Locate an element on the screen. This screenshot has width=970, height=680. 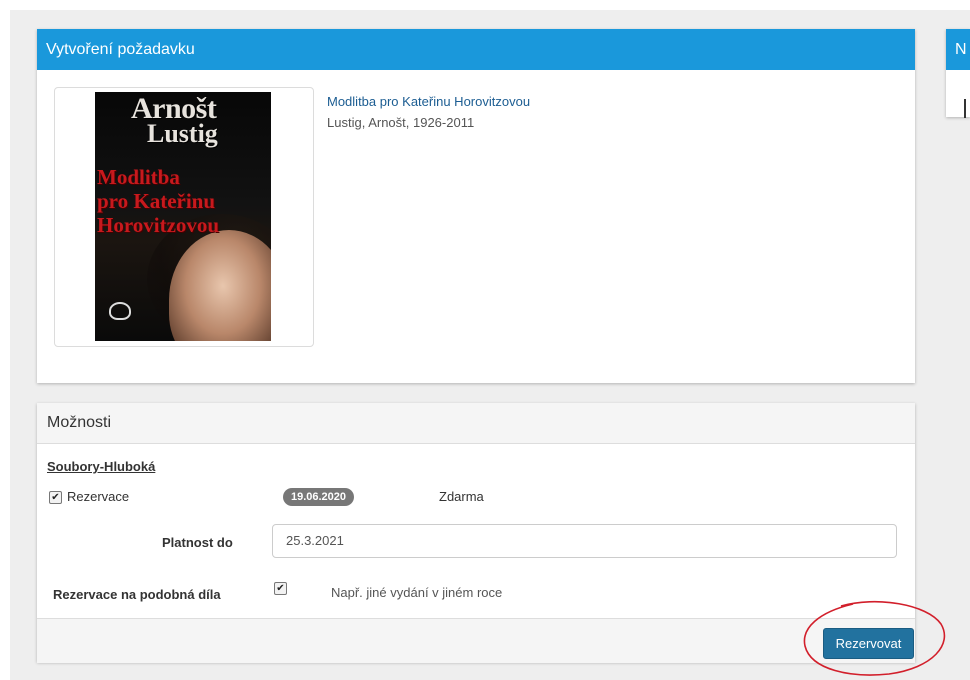
request-panel-heading: Vytvoření požadavku is located at coordinates (476, 49).